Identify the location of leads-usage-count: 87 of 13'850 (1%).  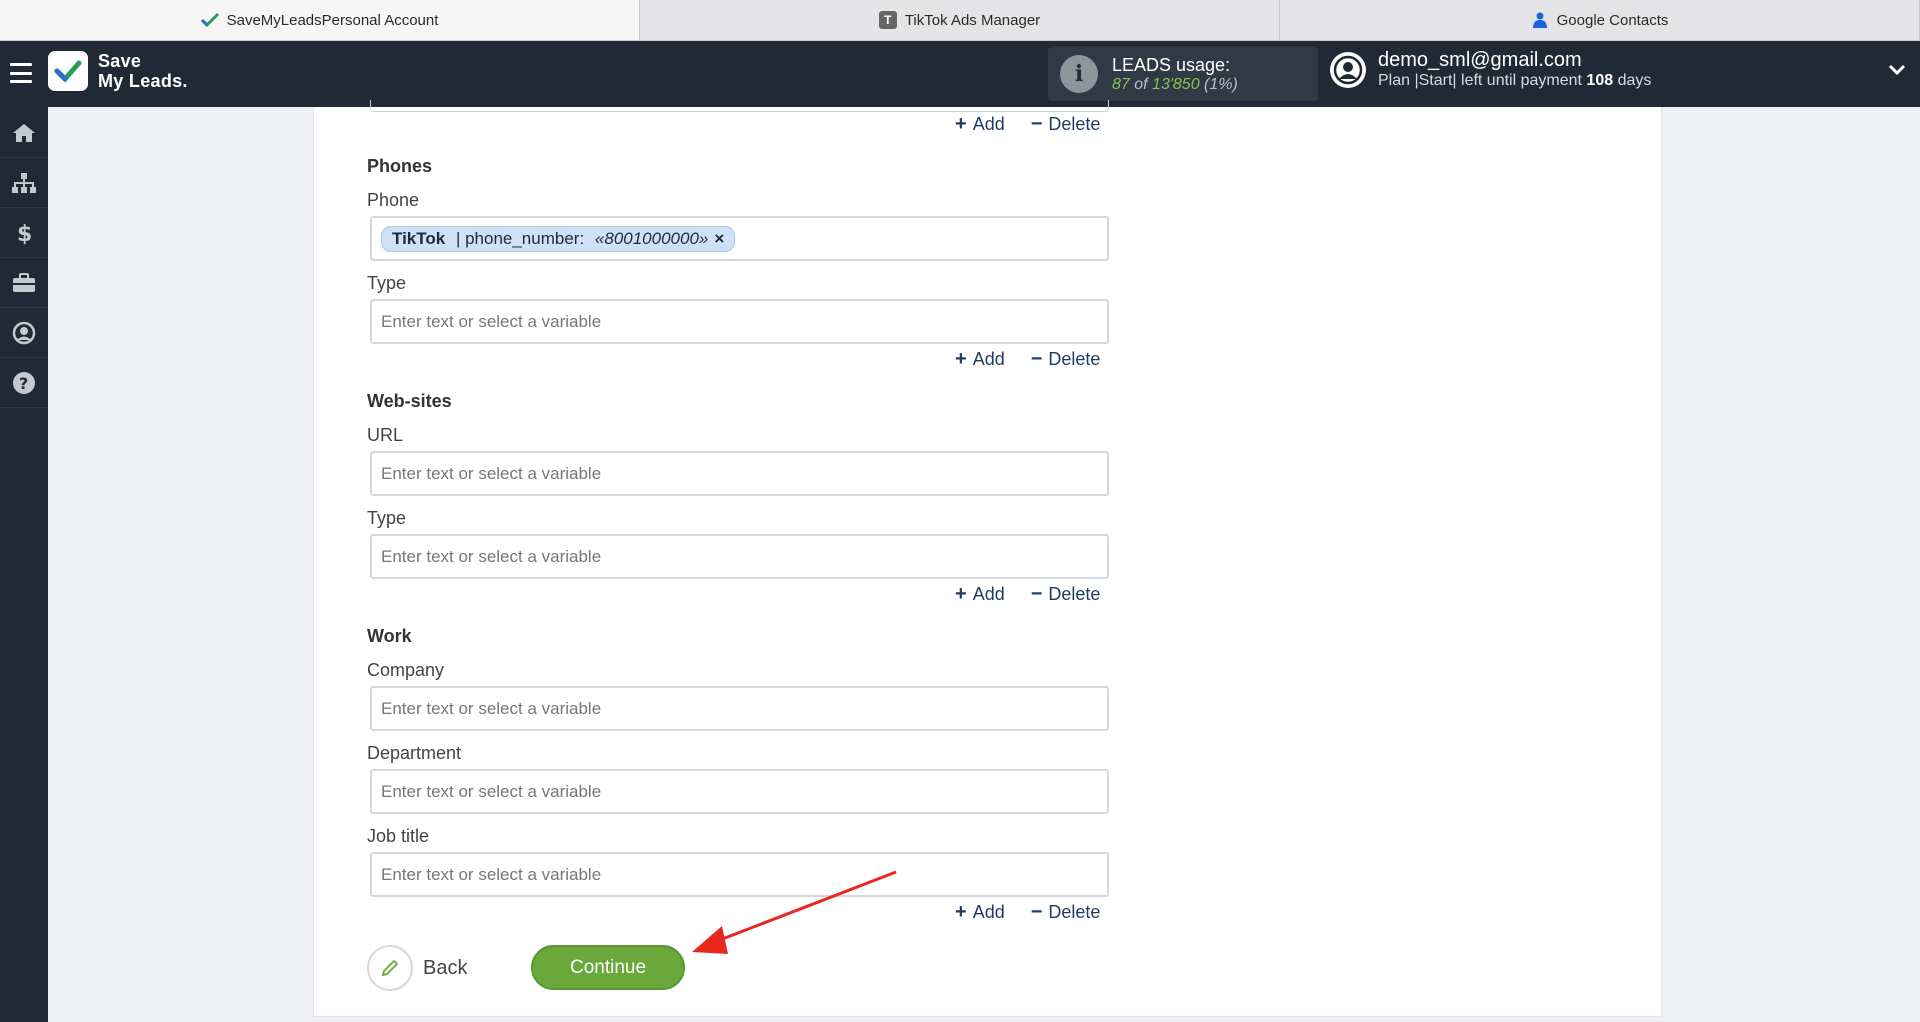
(1175, 84).